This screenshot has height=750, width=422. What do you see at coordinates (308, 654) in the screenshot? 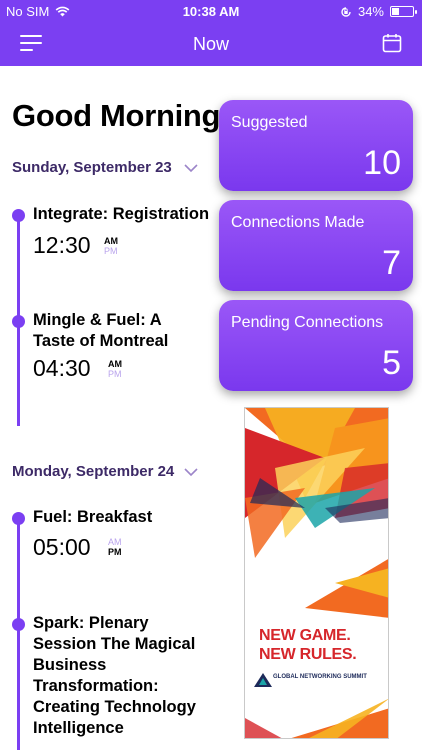
I see `ad-headline-line: NEW RULES.` at bounding box center [308, 654].